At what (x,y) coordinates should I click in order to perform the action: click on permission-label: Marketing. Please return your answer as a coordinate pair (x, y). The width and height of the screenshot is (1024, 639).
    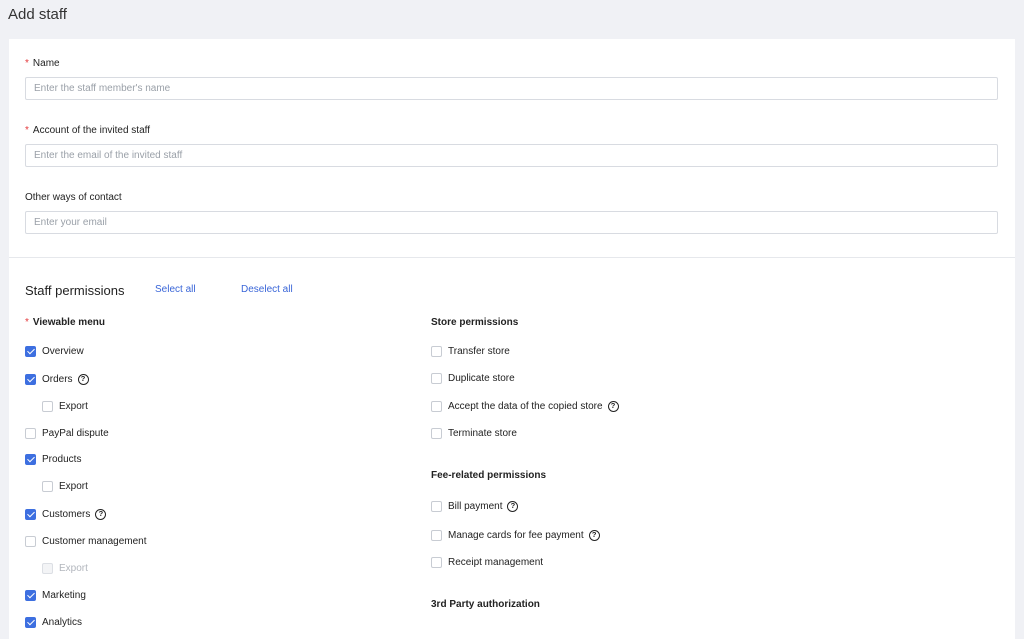
    Looking at the image, I should click on (64, 595).